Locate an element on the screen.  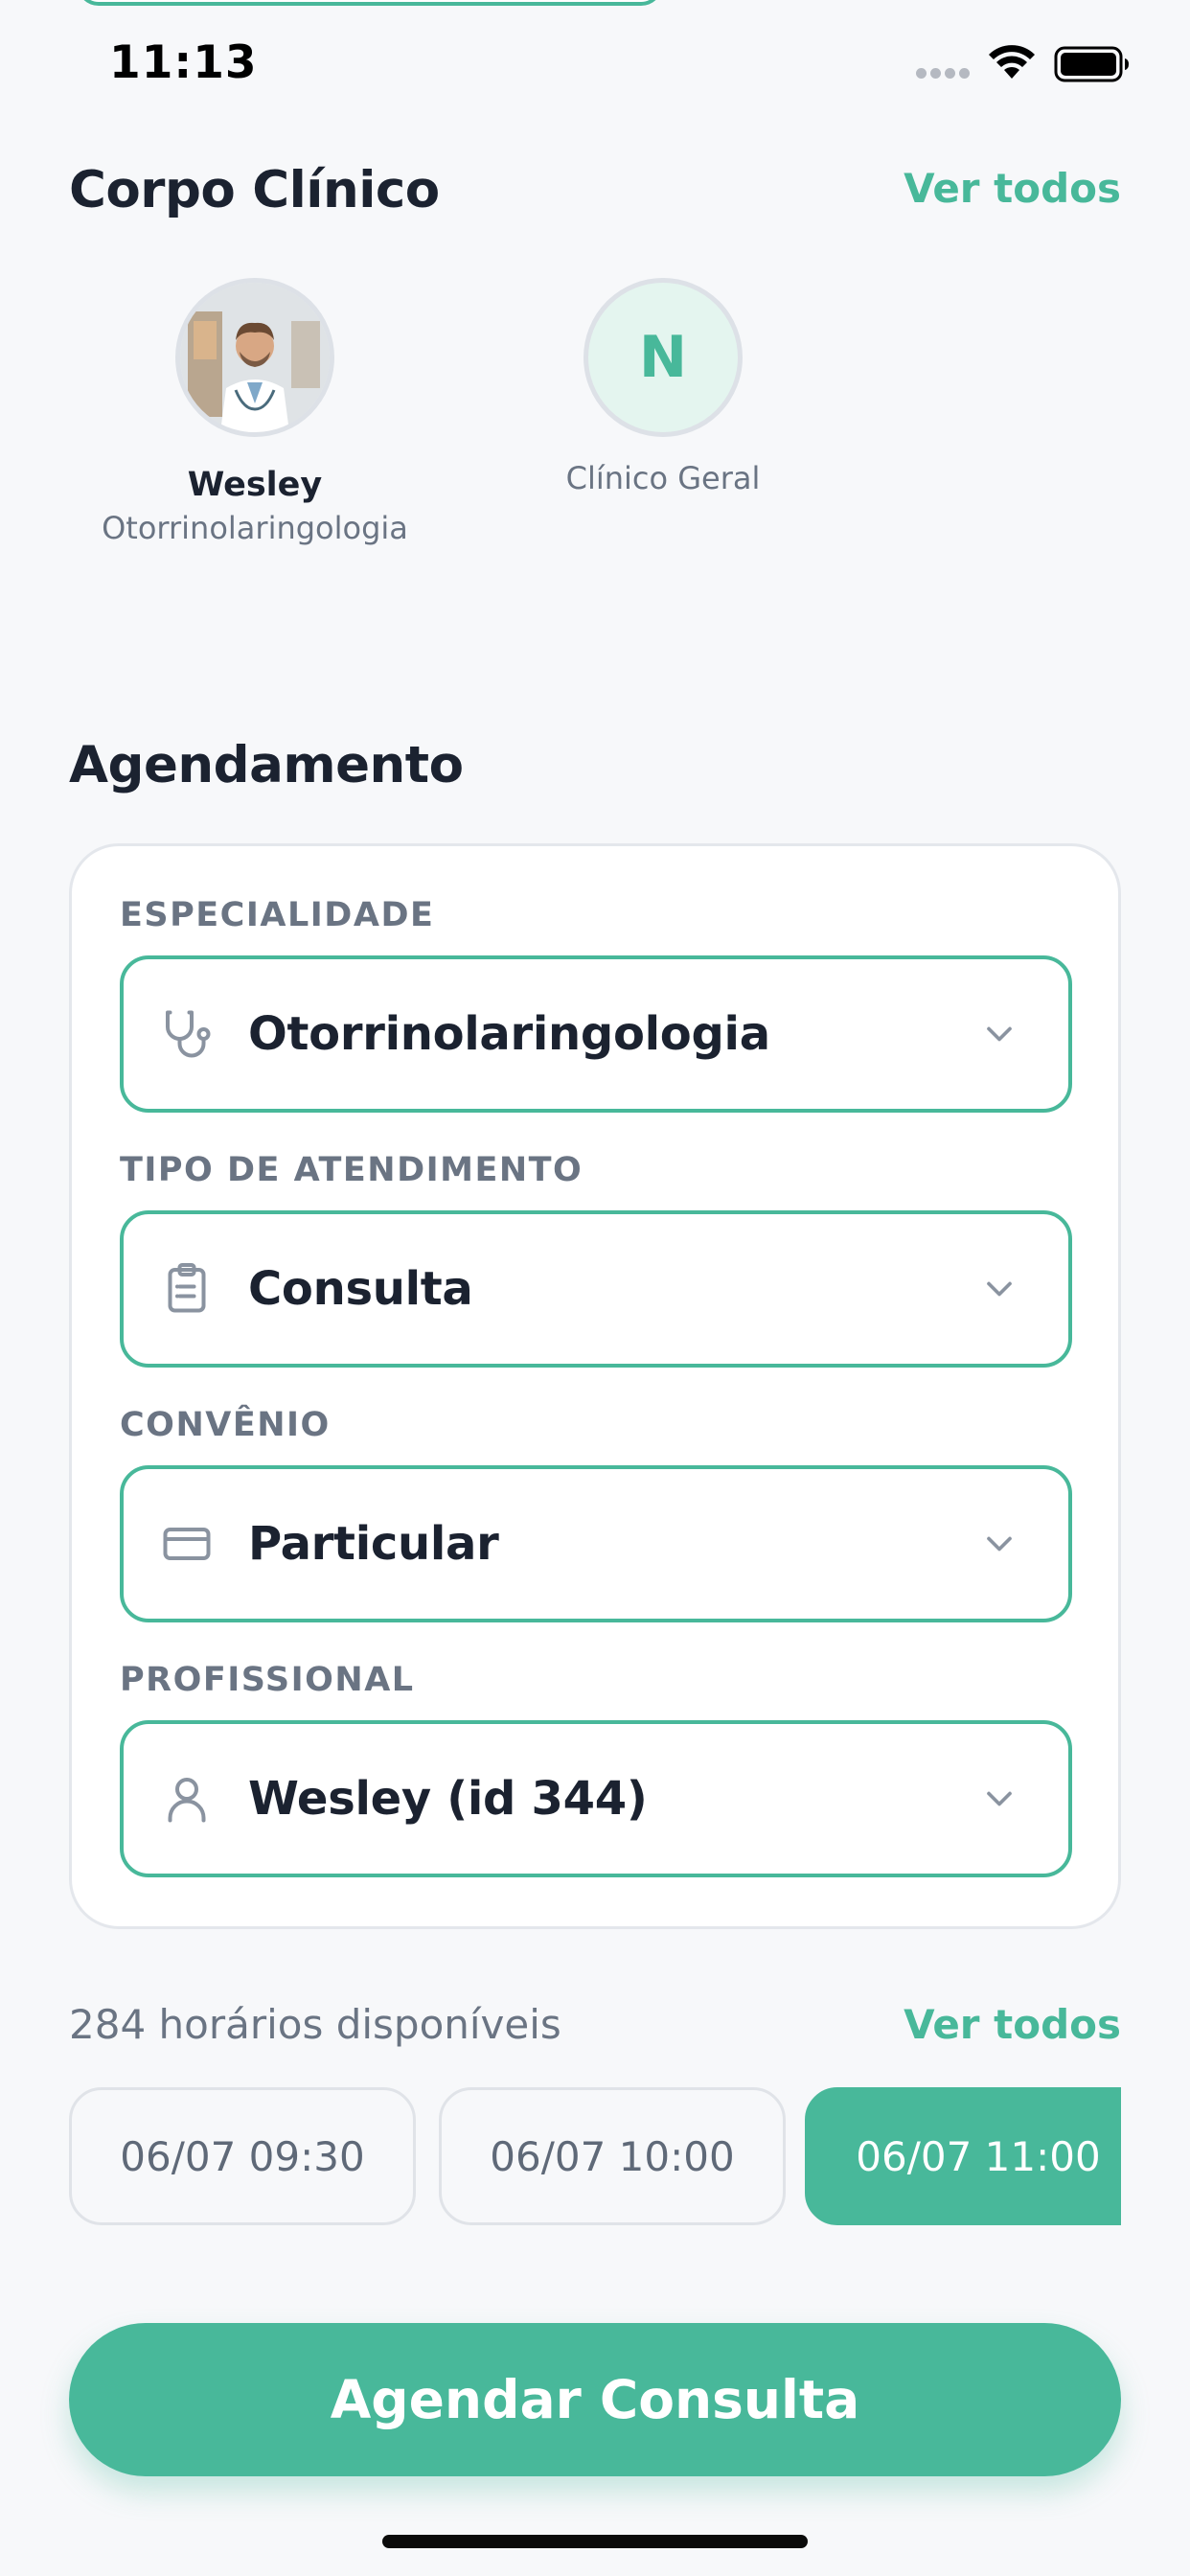
time-slot: 06/07 10:00 is located at coordinates (612, 2156).